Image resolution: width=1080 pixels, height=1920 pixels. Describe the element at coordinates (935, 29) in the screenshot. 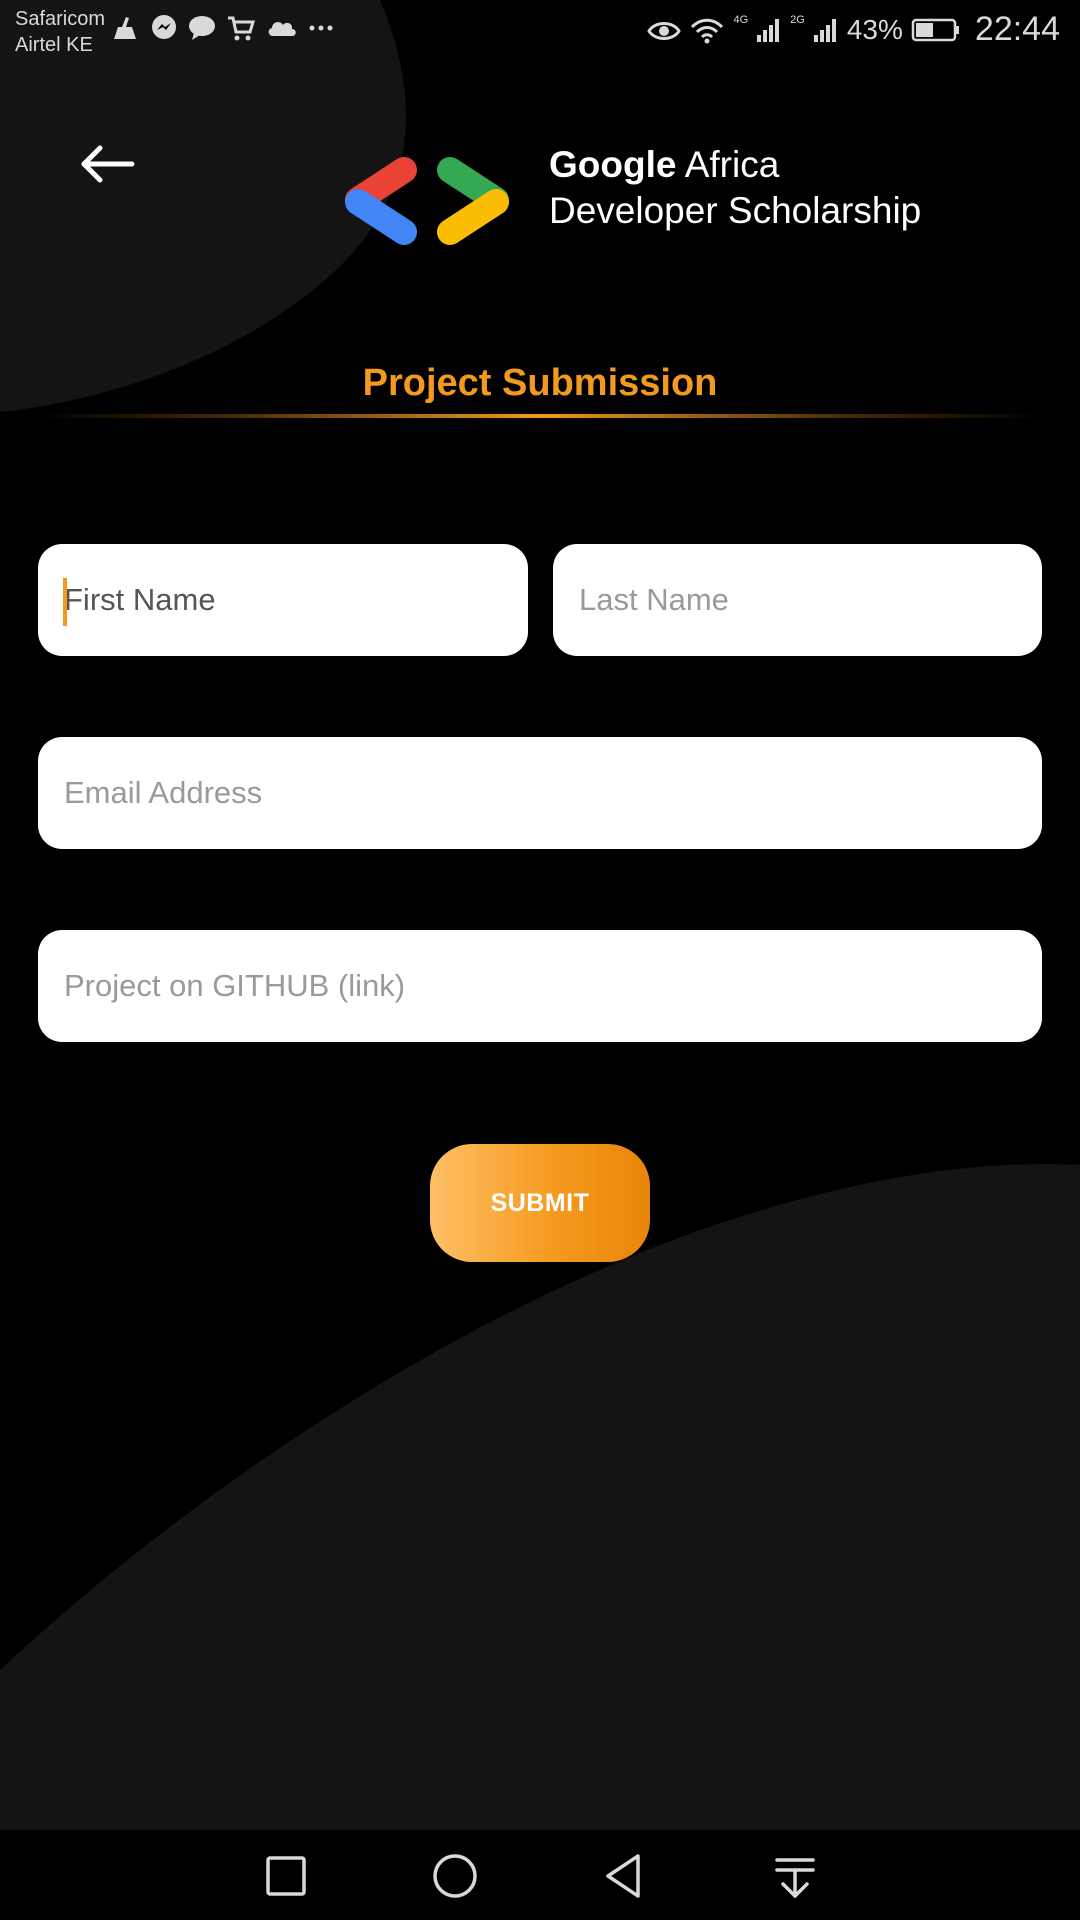

I see `battery-icon` at that location.